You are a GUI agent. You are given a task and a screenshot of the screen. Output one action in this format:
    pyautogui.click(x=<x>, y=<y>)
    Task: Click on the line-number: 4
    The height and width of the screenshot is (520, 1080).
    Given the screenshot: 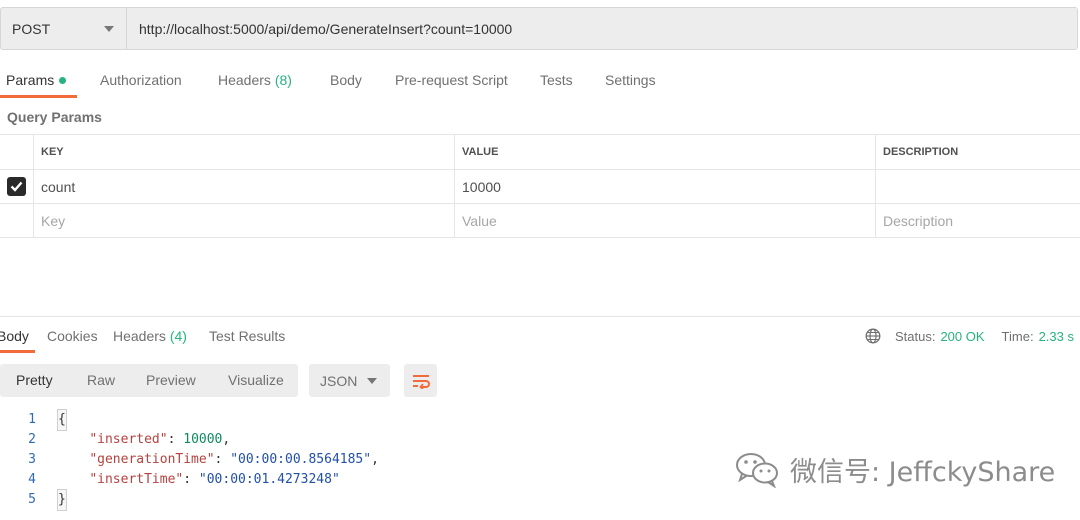 What is the action you would take?
    pyautogui.click(x=32, y=479)
    